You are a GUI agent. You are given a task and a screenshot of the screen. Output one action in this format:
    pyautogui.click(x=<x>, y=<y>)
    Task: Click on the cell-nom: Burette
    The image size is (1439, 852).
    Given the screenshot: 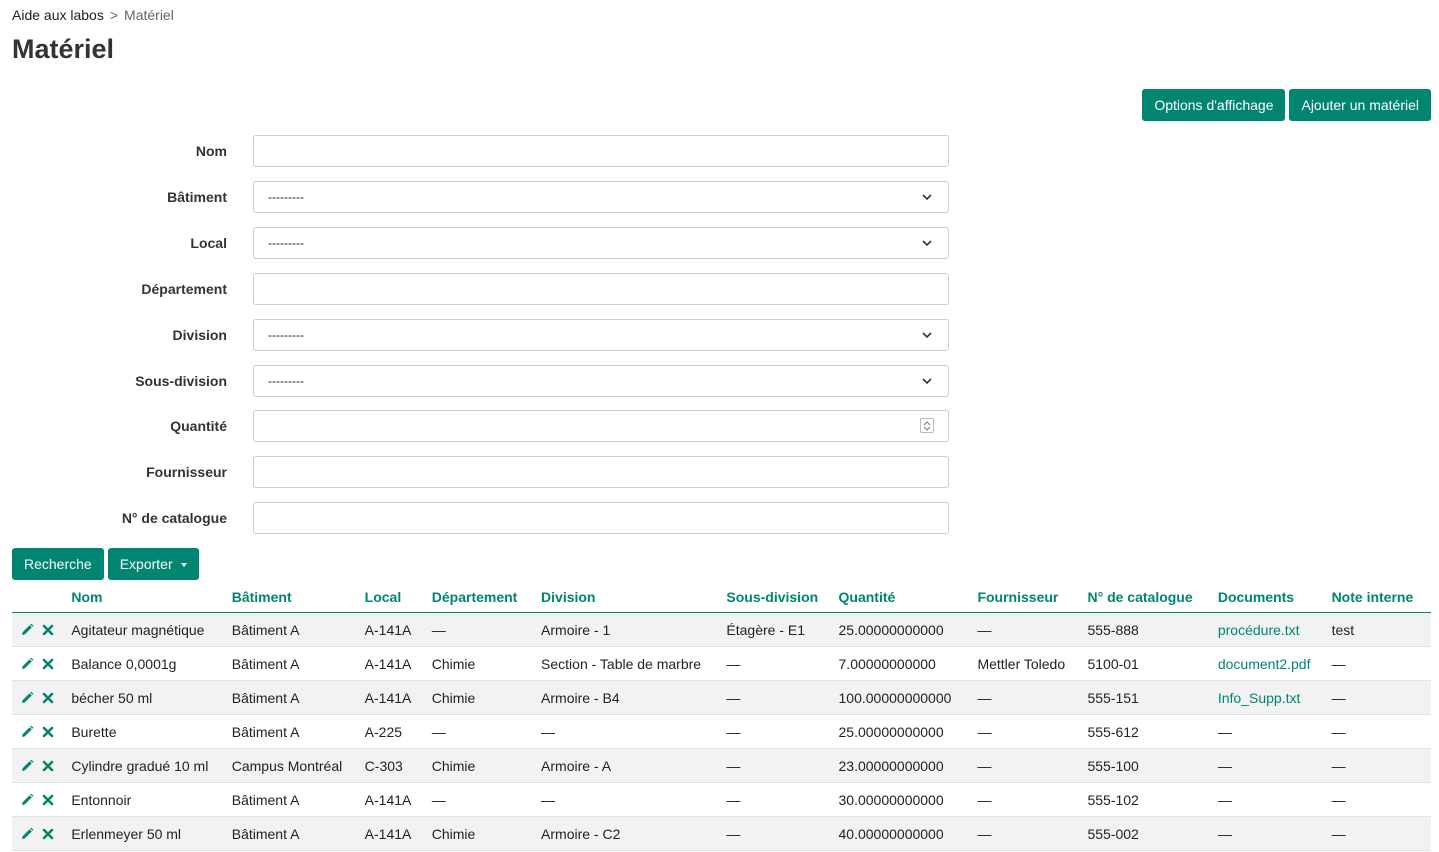 What is the action you would take?
    pyautogui.click(x=147, y=731)
    